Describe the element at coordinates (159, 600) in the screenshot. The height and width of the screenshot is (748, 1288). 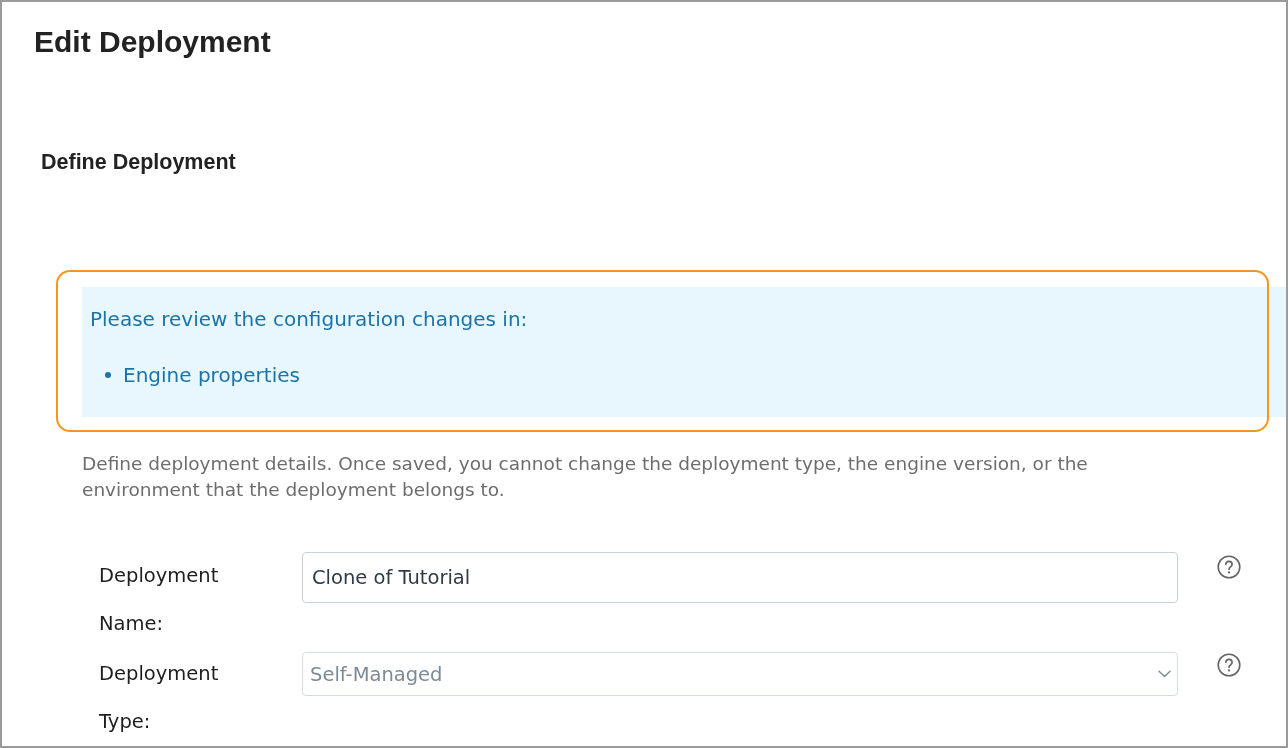
I see `field-label: Deployment Name:` at that location.